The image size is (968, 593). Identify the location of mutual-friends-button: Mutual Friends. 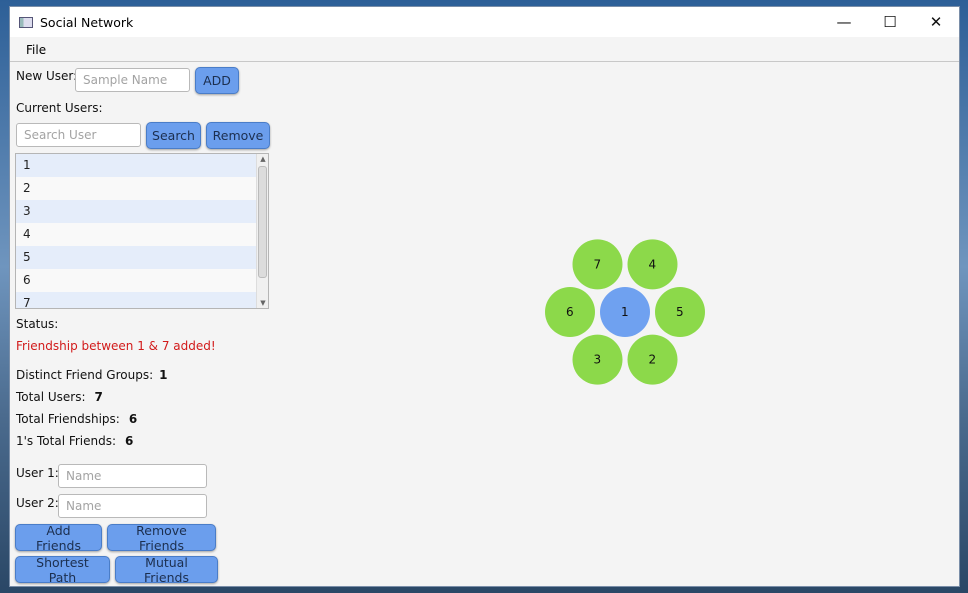
(166, 570).